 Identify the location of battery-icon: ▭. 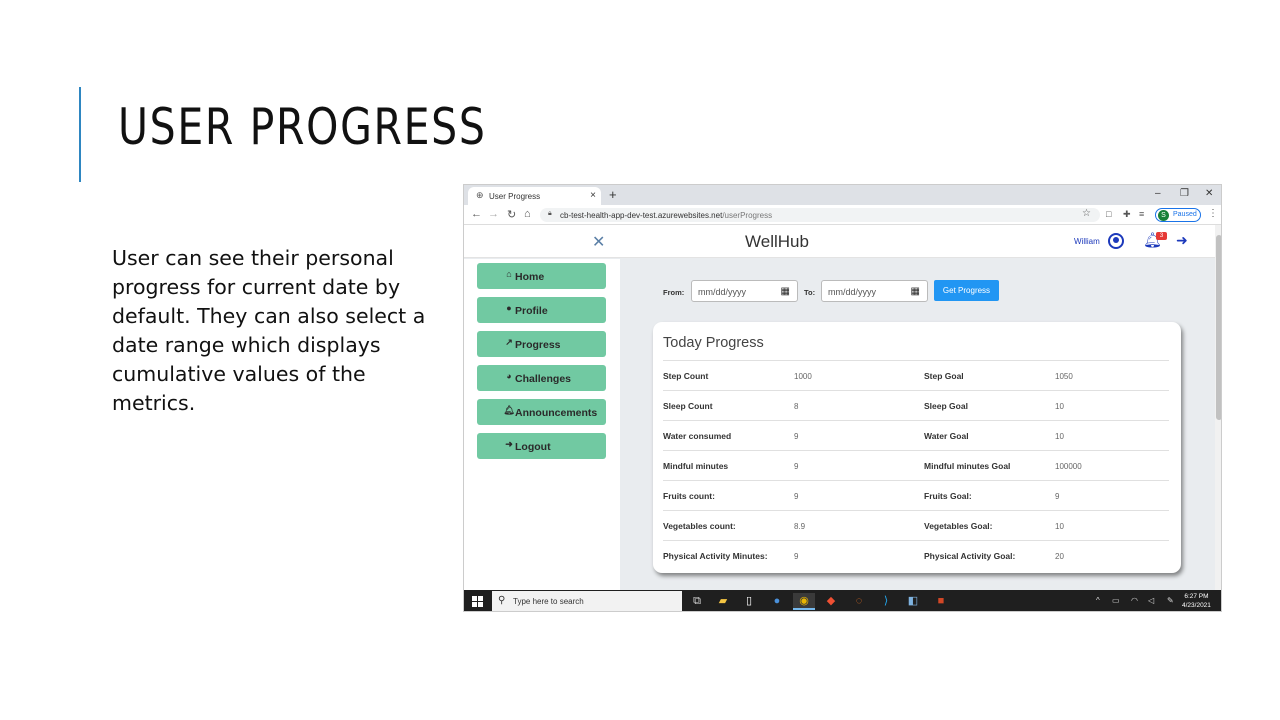
(1116, 600).